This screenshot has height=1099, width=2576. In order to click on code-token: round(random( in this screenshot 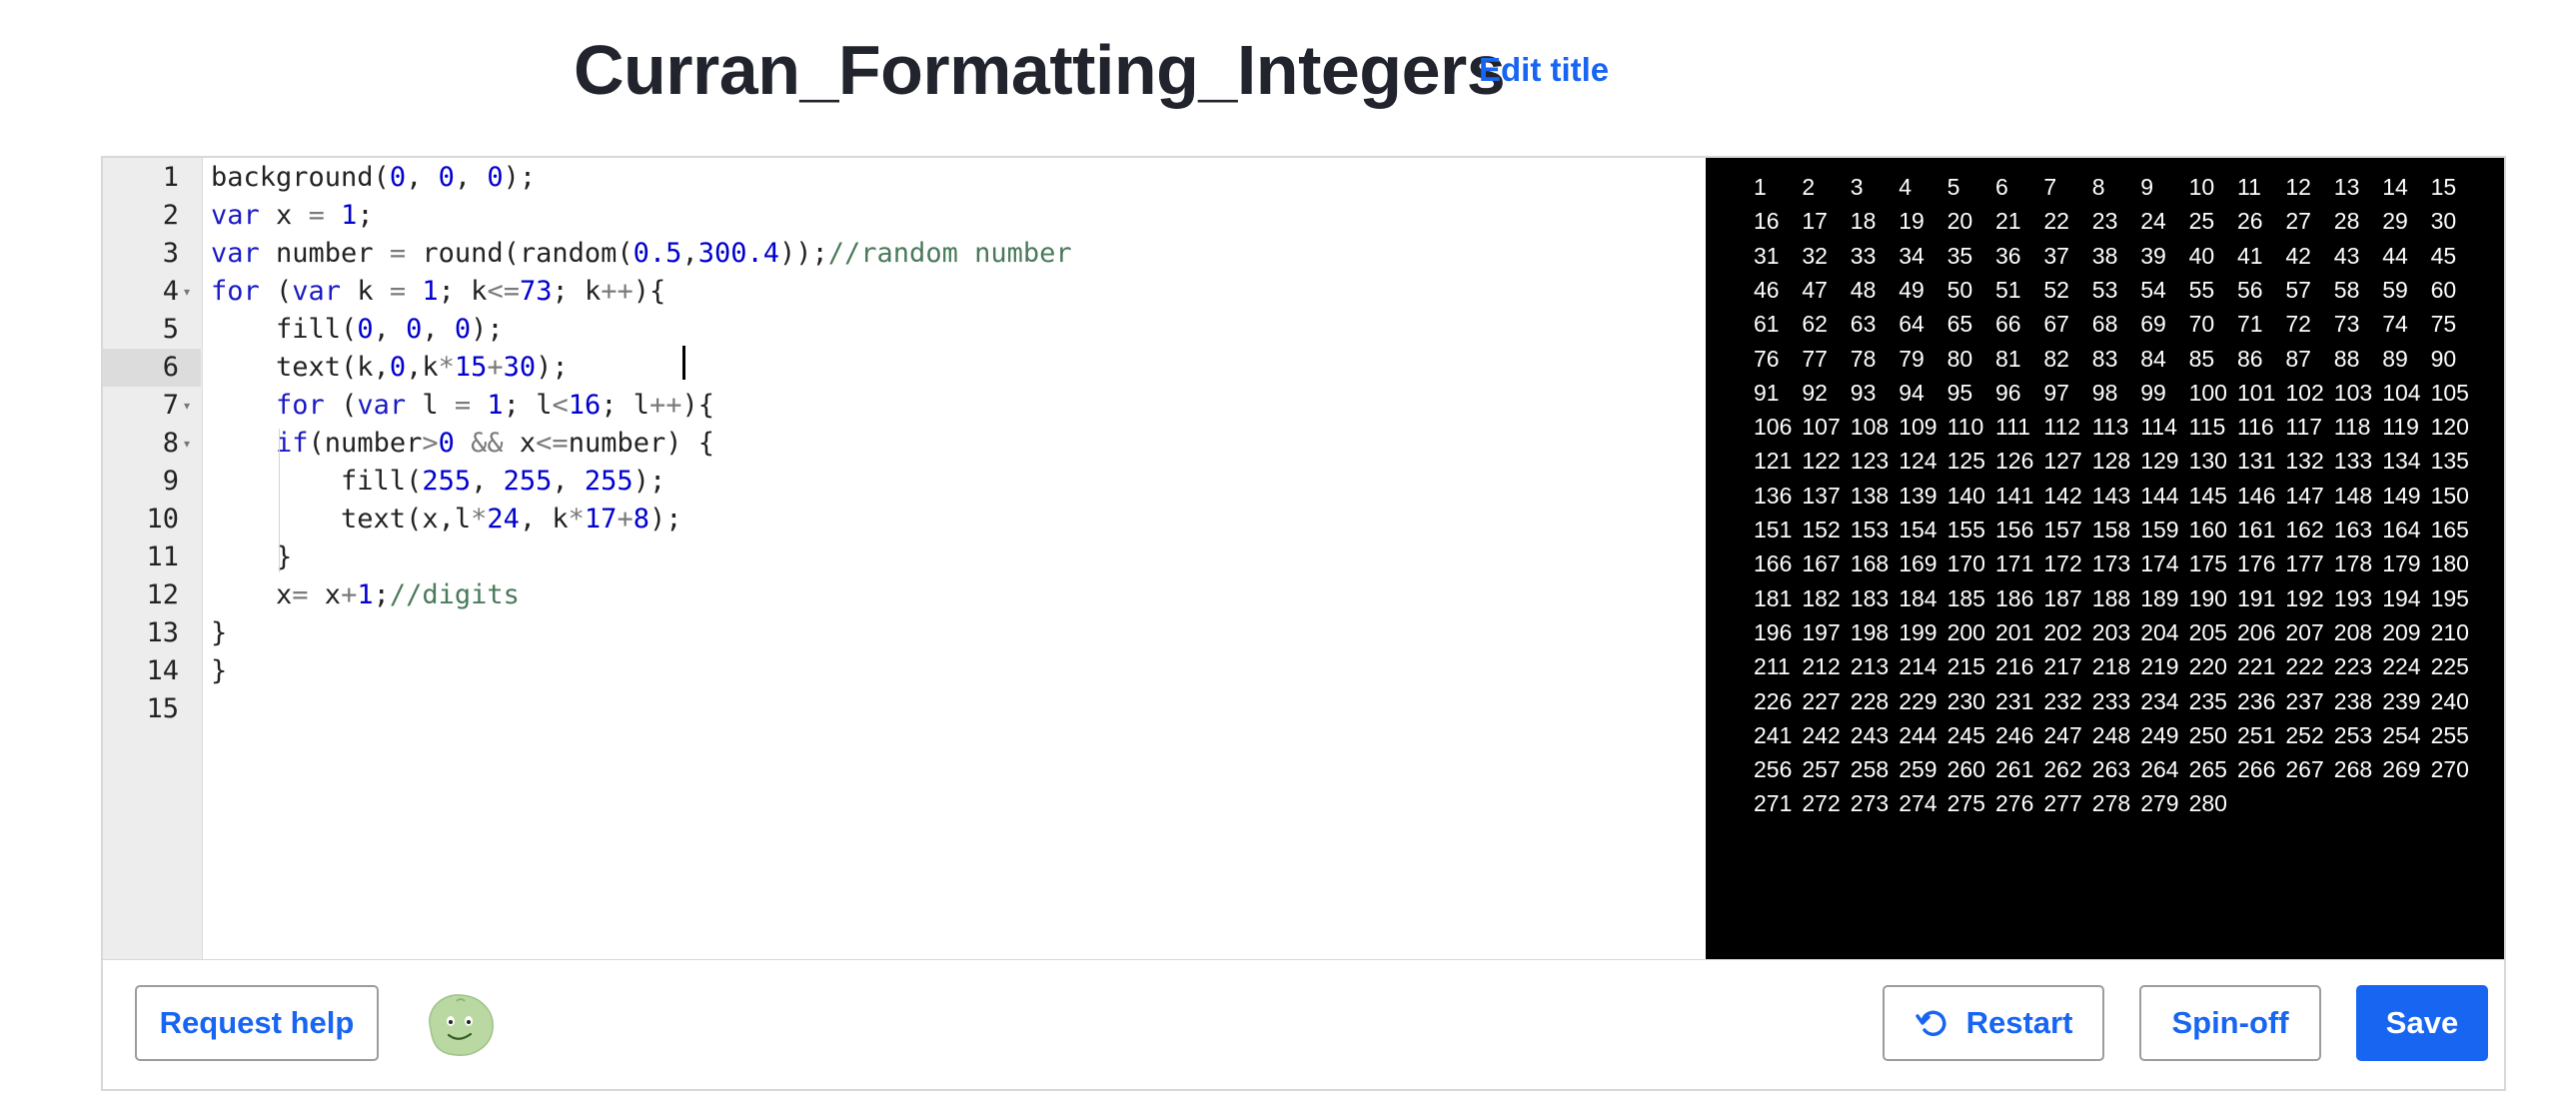, I will do `click(520, 254)`.